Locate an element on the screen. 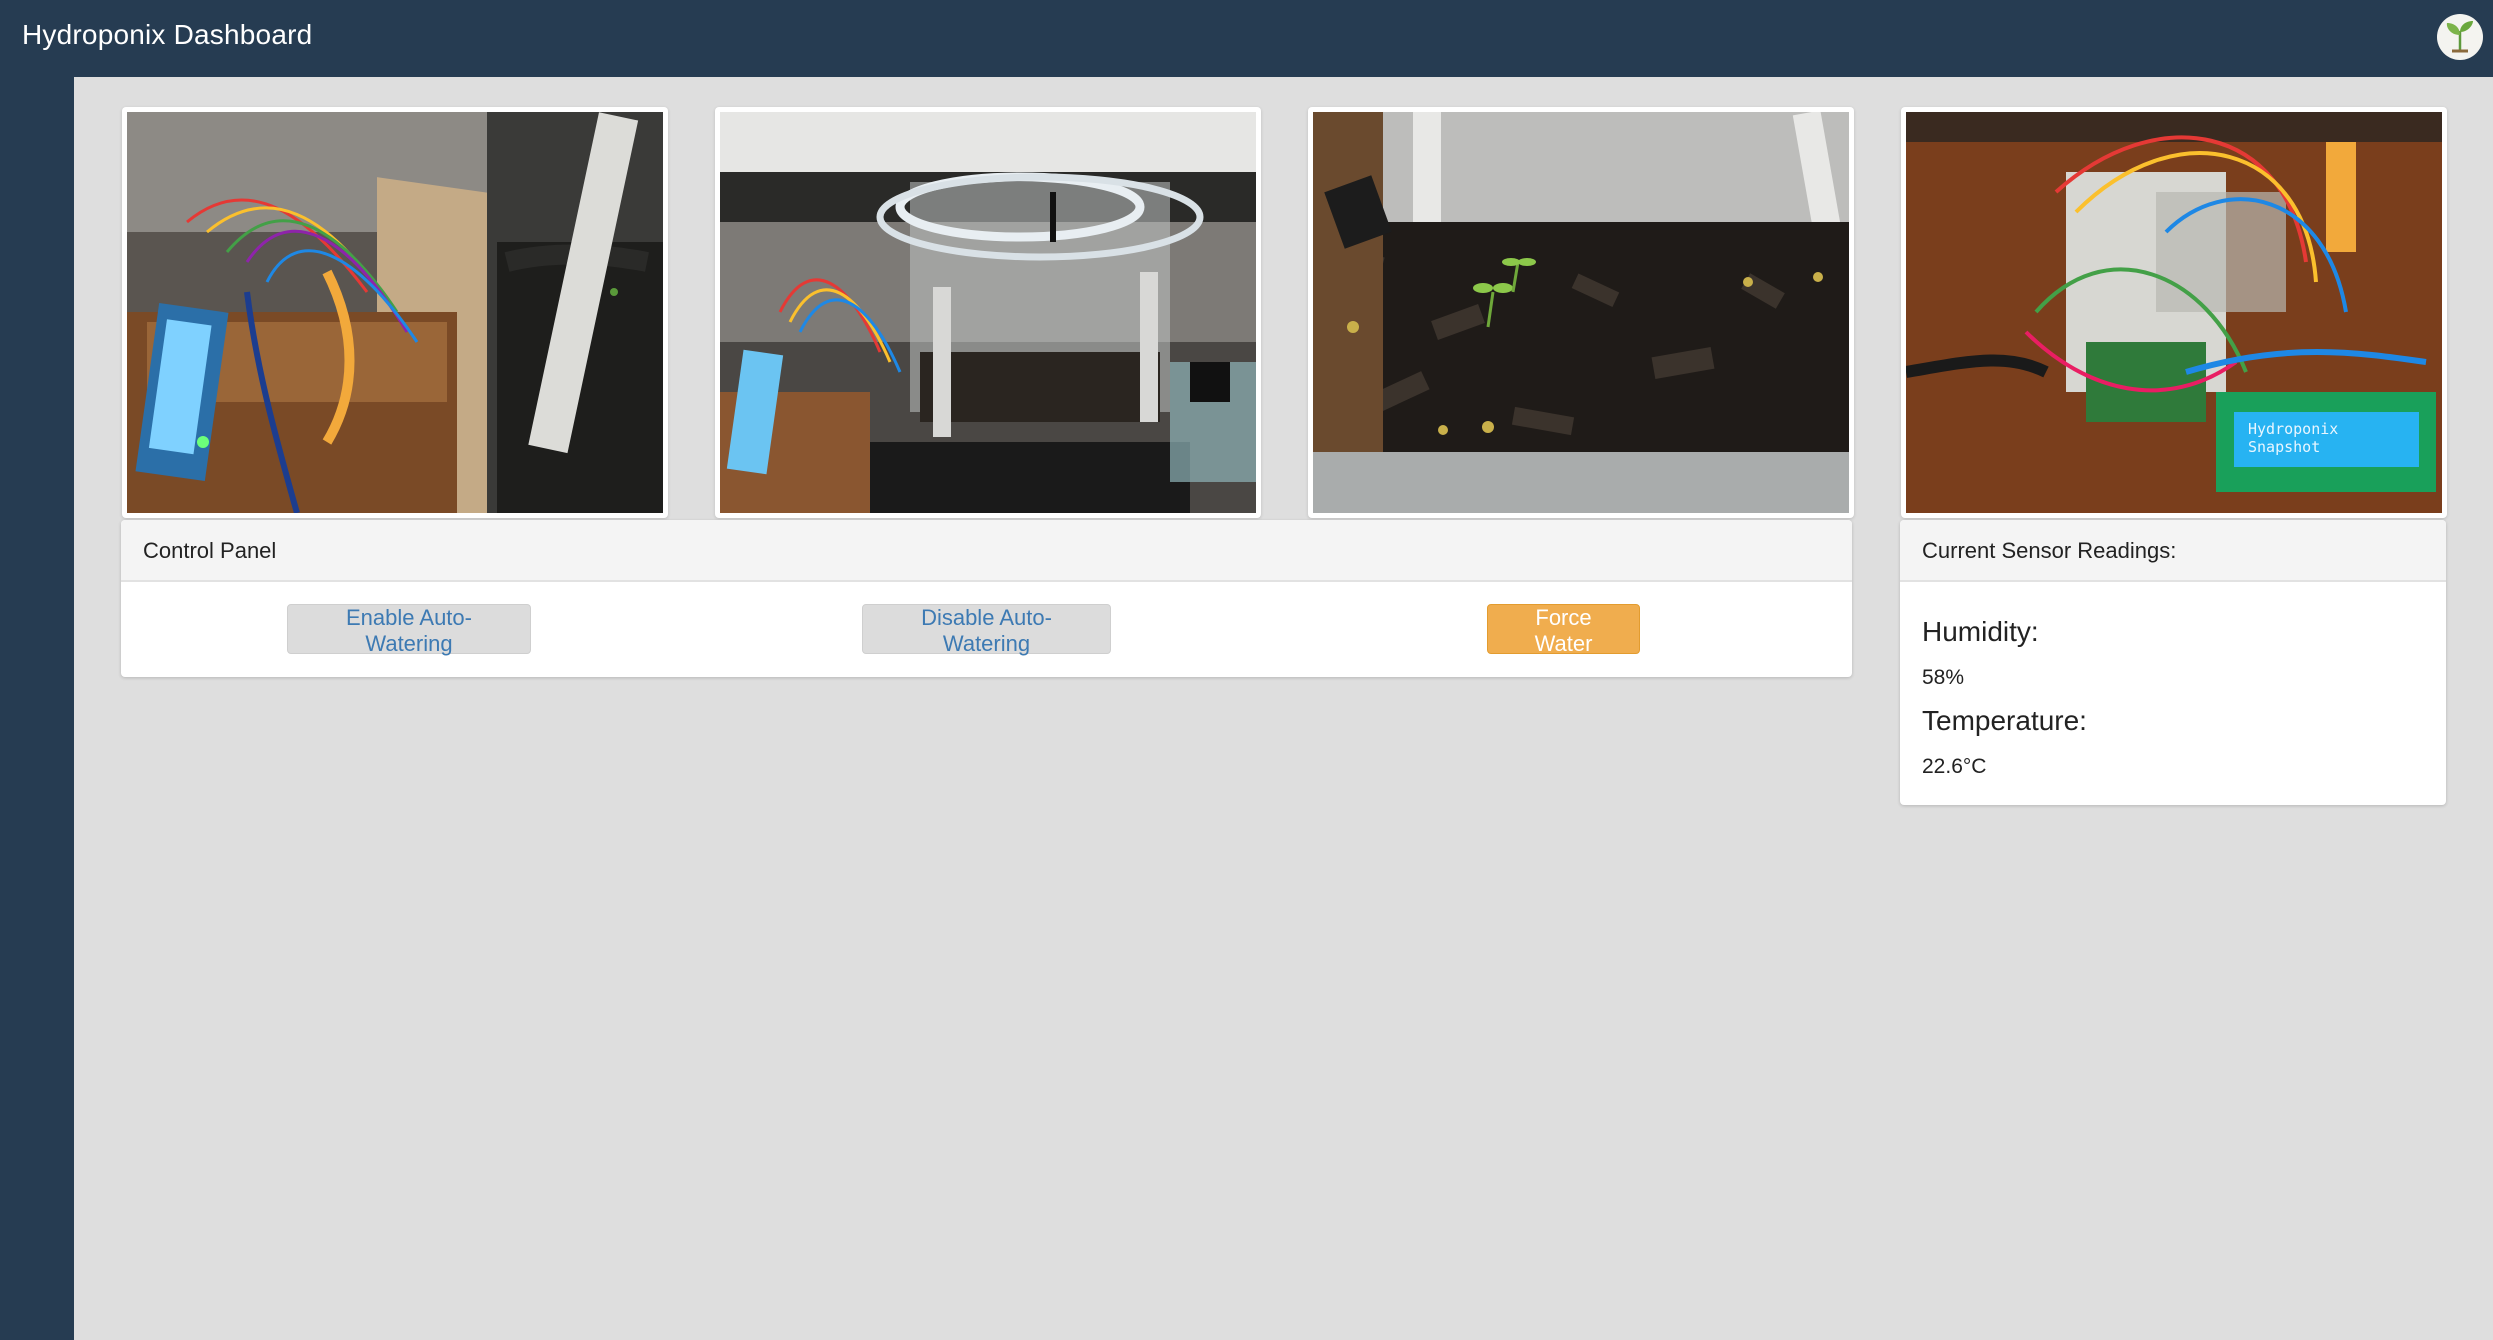 The width and height of the screenshot is (2493, 1340). humidity-value: 58% is located at coordinates (1943, 677).